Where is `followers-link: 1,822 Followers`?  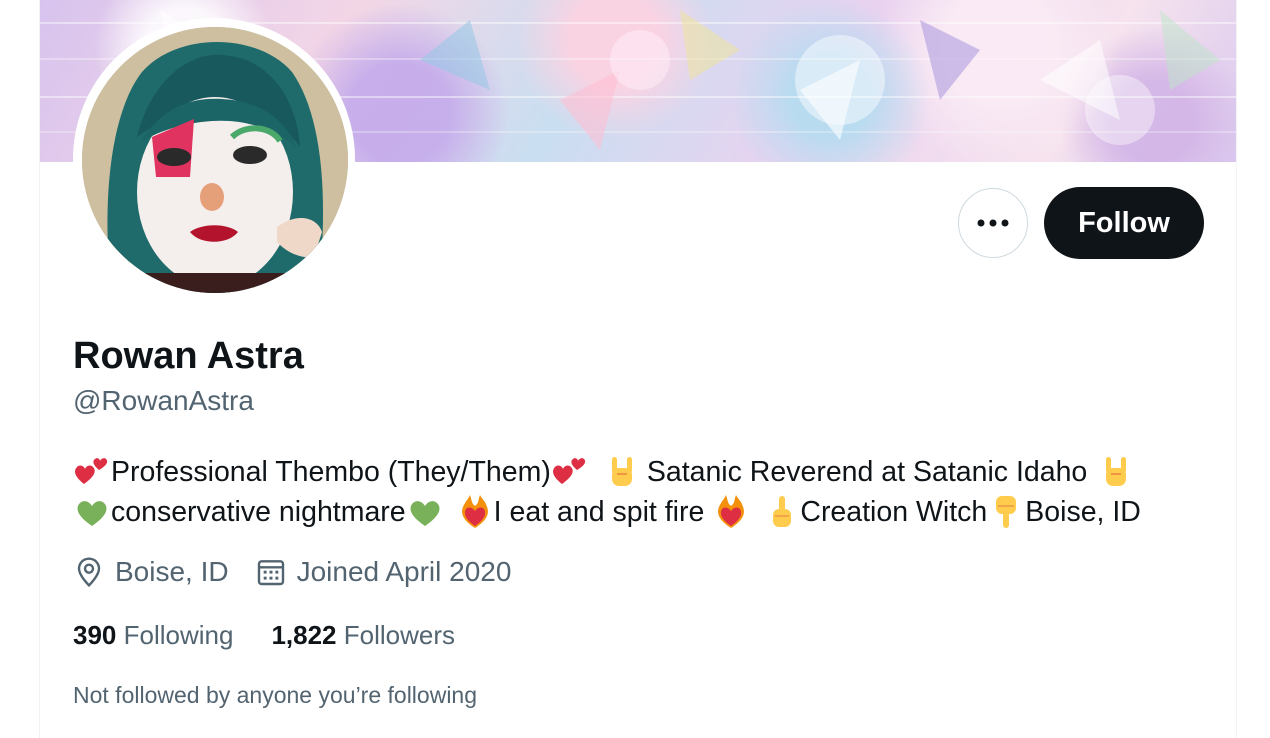
followers-link: 1,822 Followers is located at coordinates (363, 635).